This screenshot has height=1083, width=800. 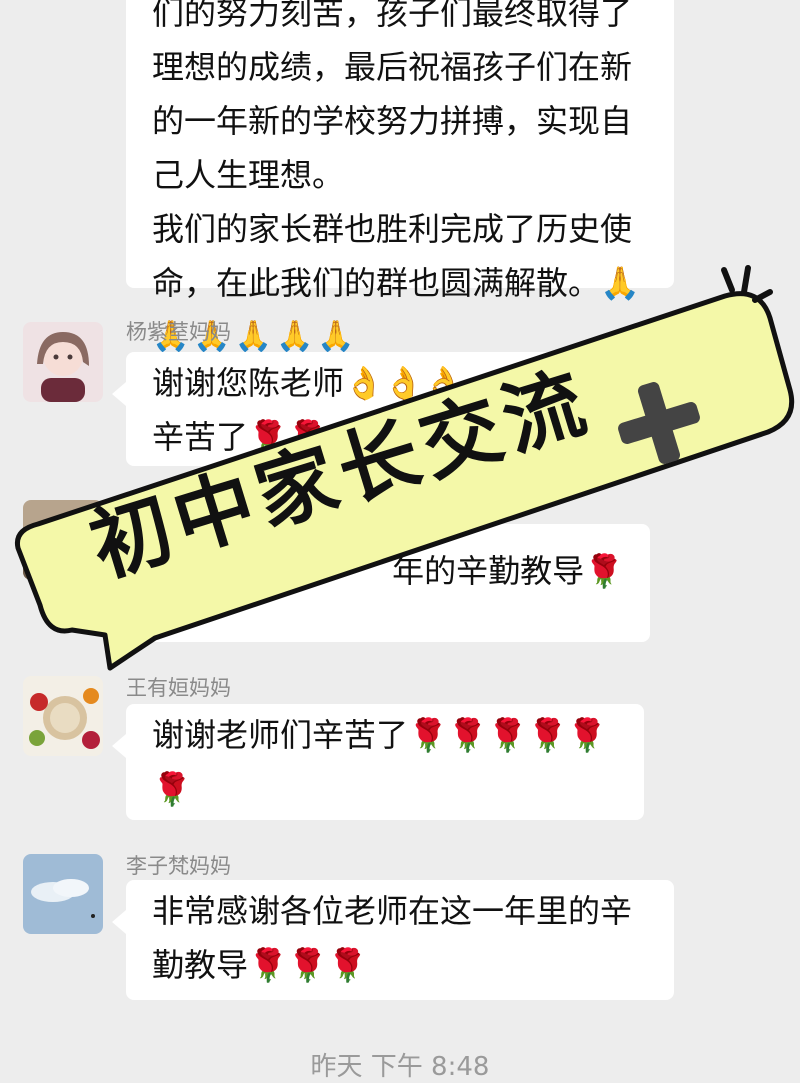 What do you see at coordinates (378, 762) in the screenshot?
I see `message-bubble: 谢谢老师们辛苦了🌹🌹🌹🌹🌹 🌹` at bounding box center [378, 762].